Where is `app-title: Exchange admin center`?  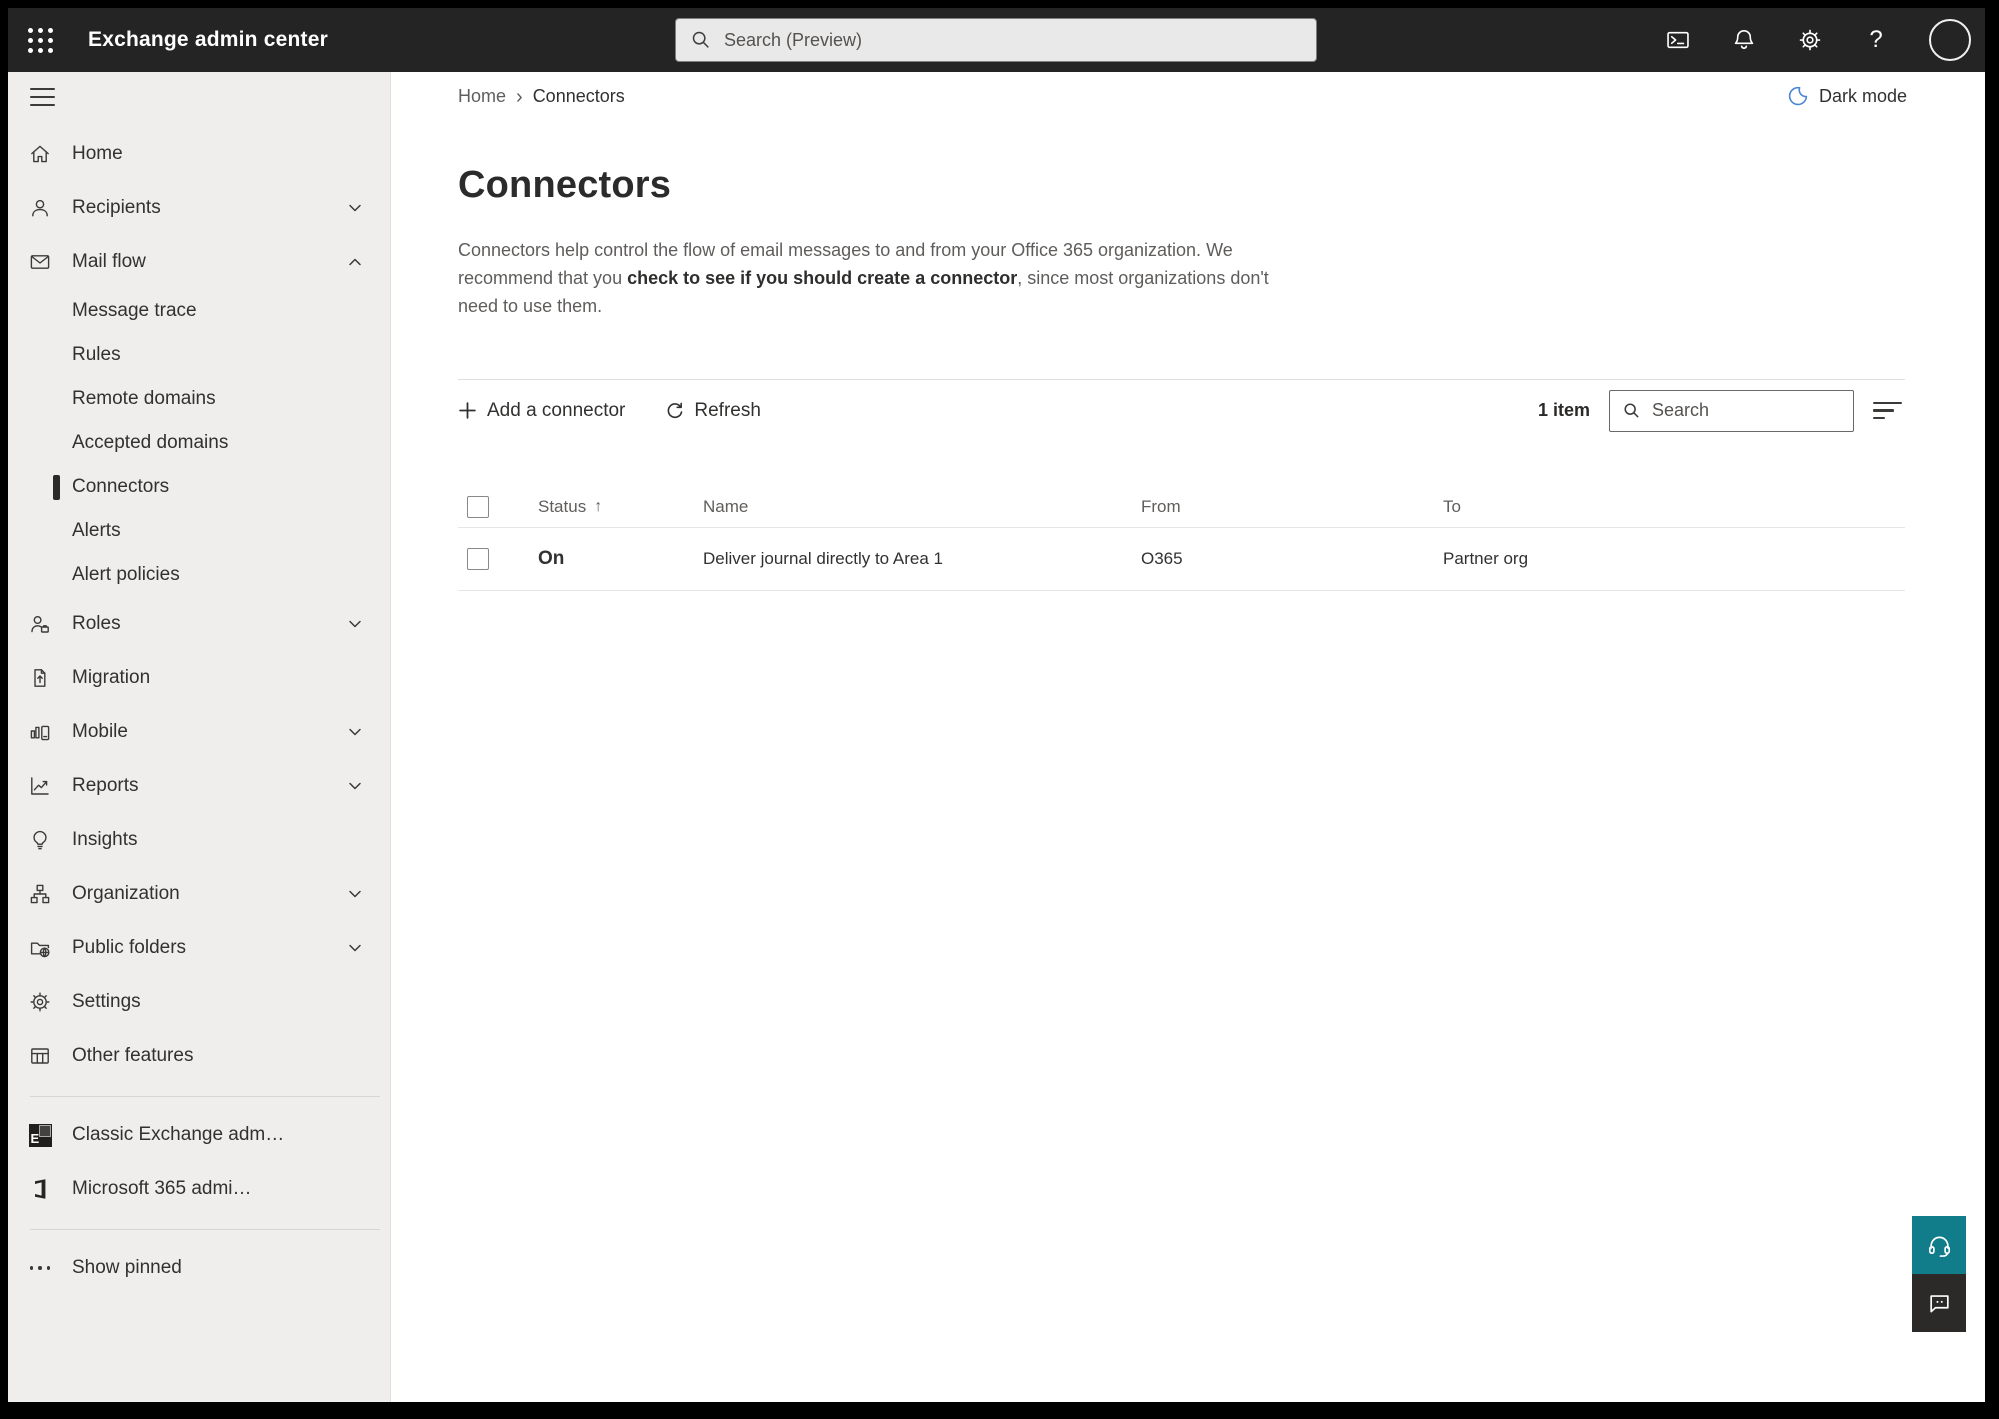 app-title: Exchange admin center is located at coordinates (208, 39).